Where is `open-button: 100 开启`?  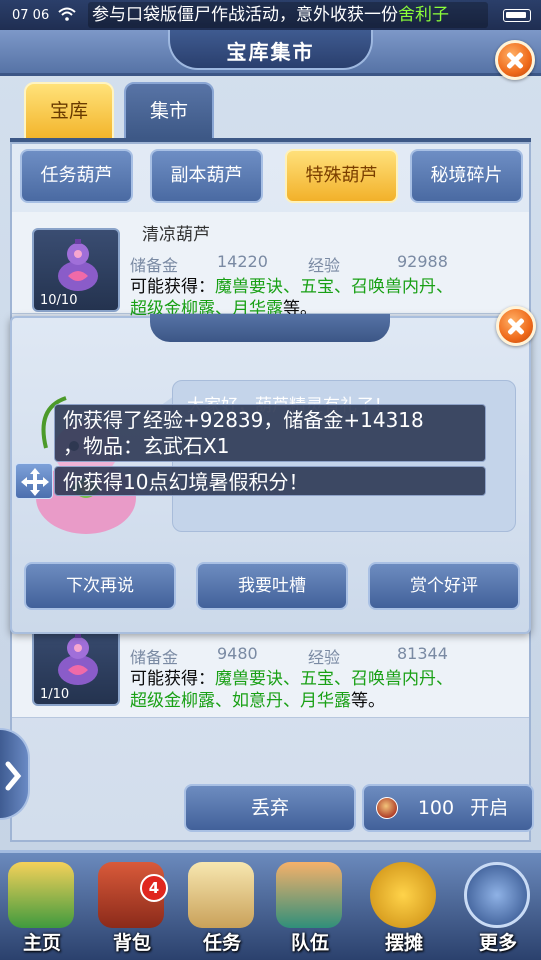 open-button: 100 开启 is located at coordinates (448, 808).